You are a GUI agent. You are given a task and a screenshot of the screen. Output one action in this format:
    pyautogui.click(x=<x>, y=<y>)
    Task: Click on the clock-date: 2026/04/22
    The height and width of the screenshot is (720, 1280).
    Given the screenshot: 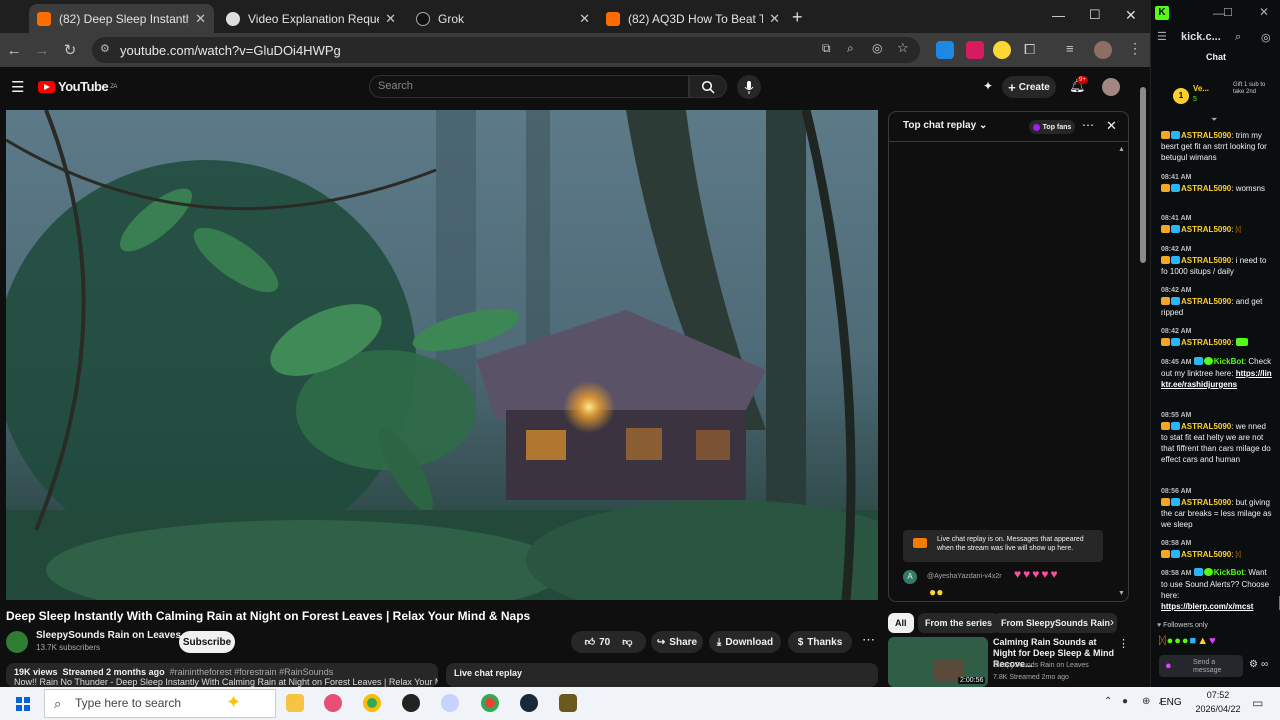 What is the action you would take?
    pyautogui.click(x=1218, y=709)
    